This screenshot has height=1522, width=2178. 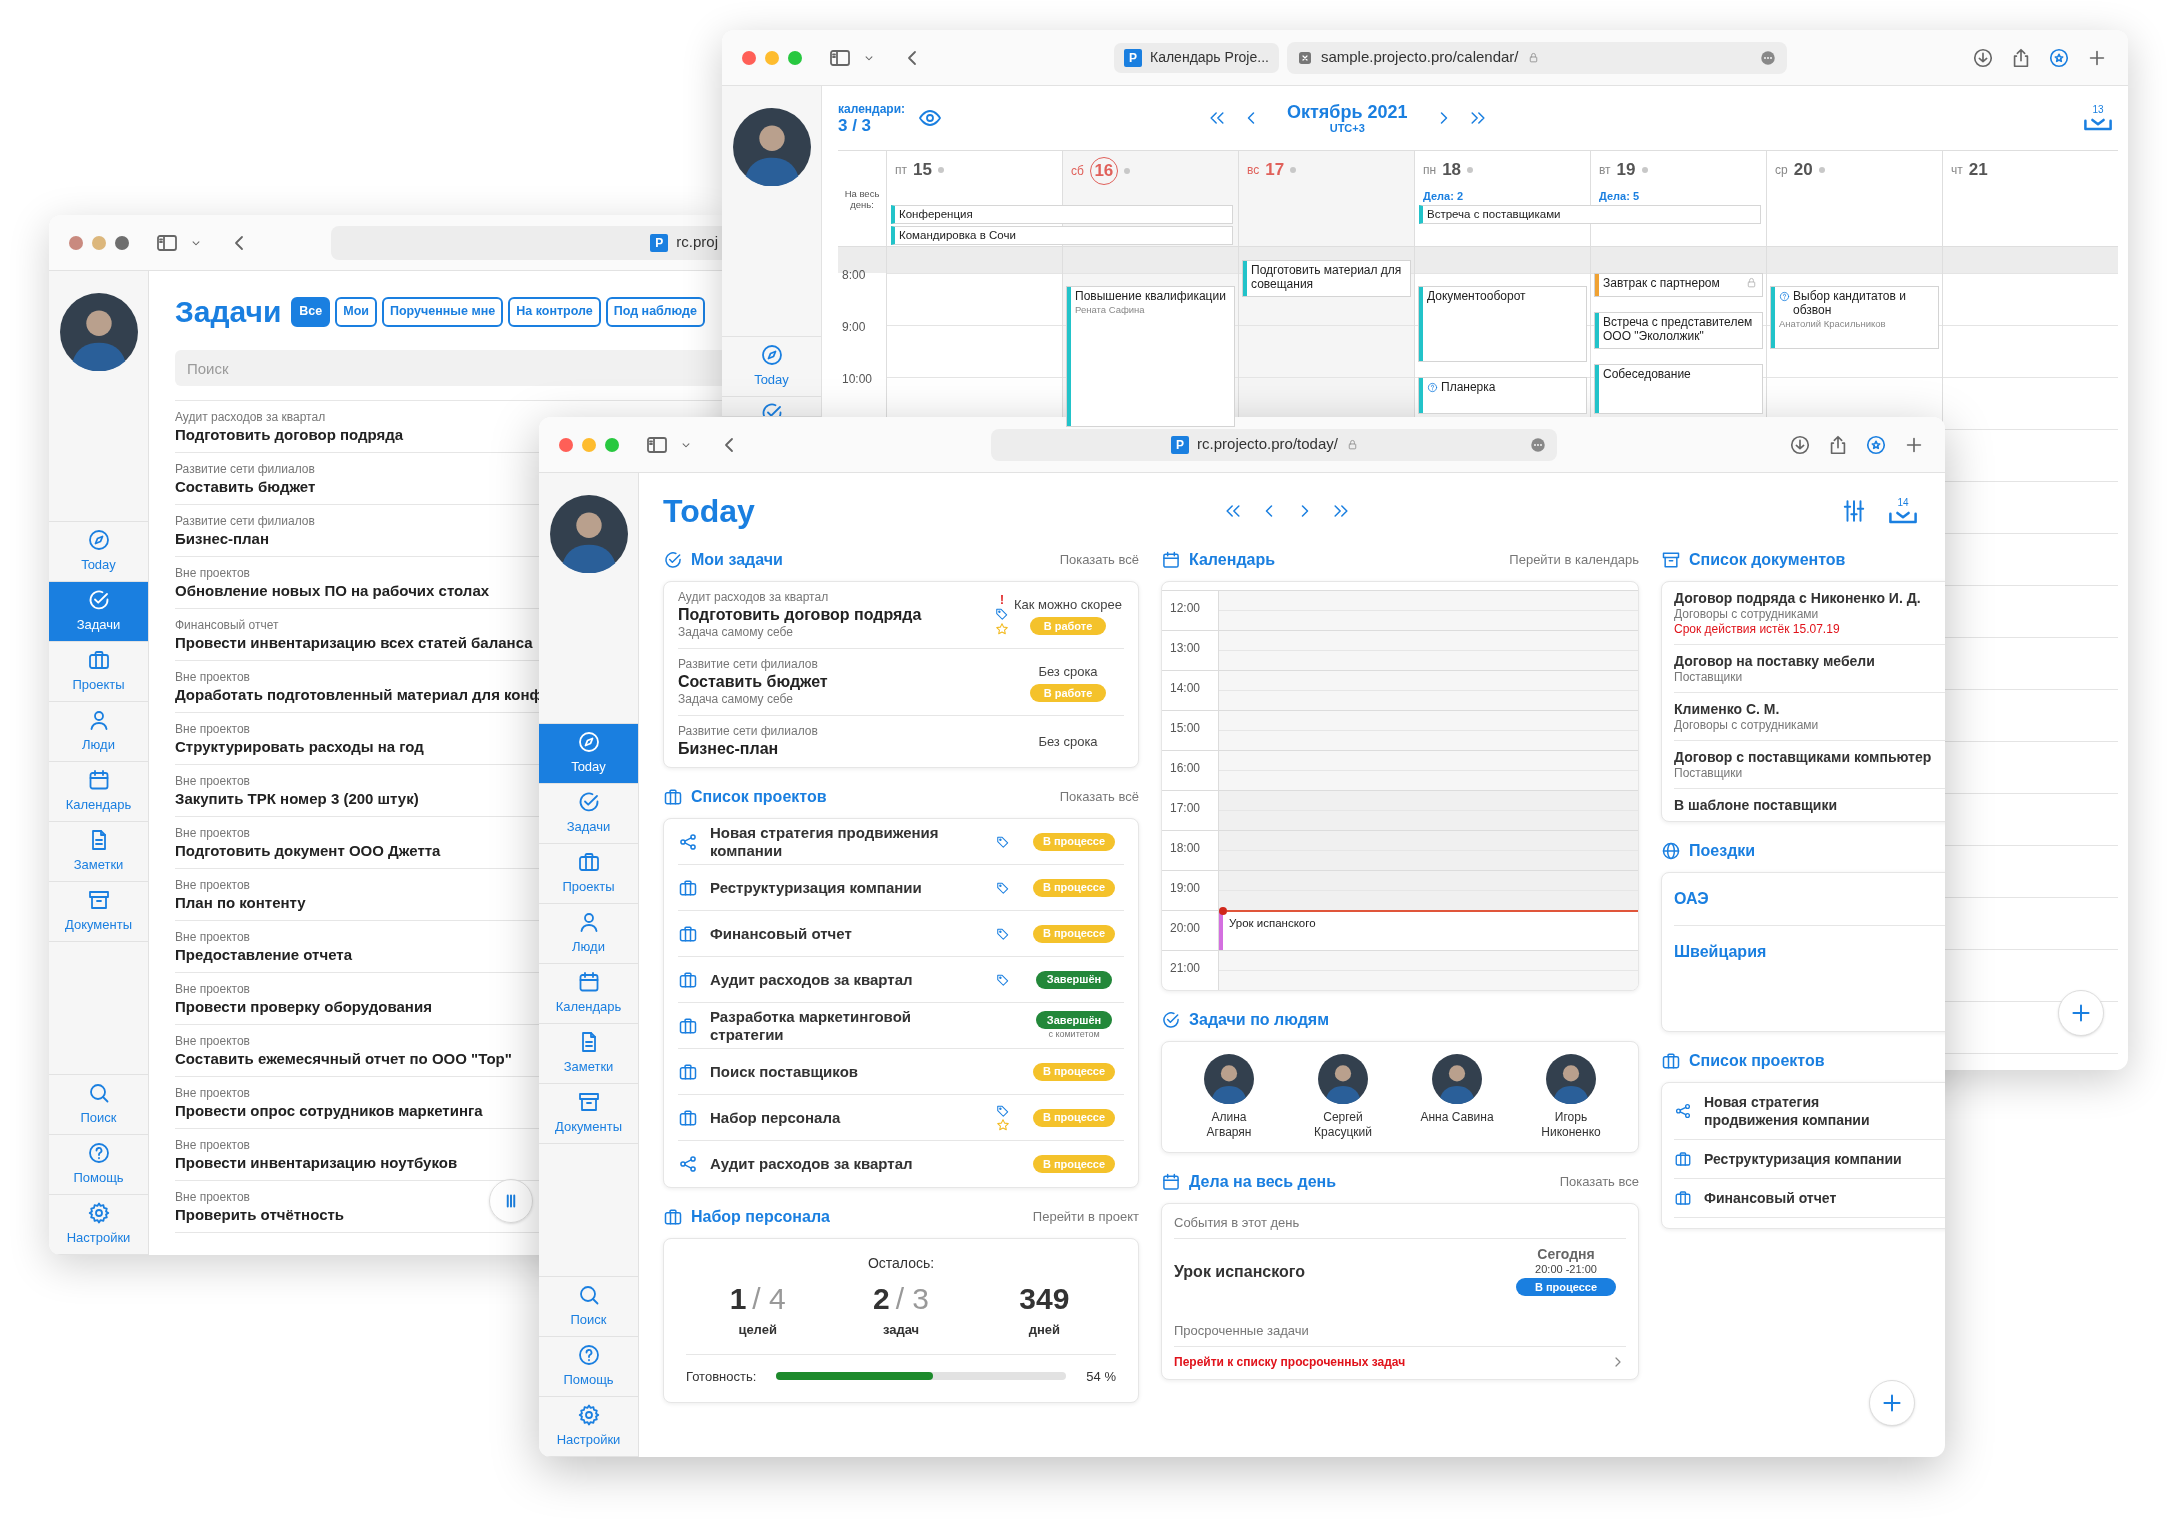 What do you see at coordinates (311, 311) in the screenshot?
I see `filter-tab: Все` at bounding box center [311, 311].